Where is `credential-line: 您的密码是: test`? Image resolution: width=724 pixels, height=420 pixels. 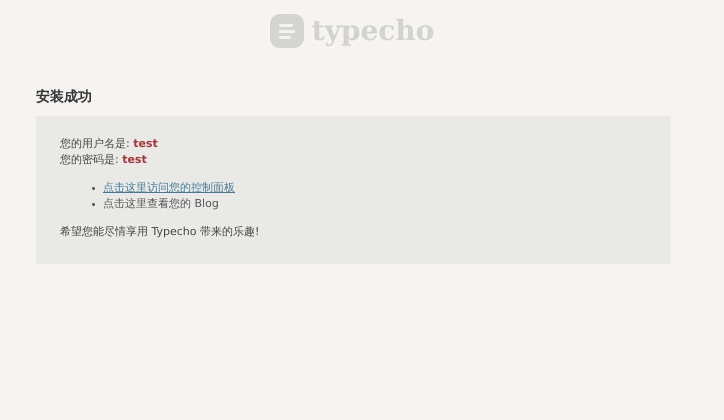
credential-line: 您的密码是: test is located at coordinates (104, 160).